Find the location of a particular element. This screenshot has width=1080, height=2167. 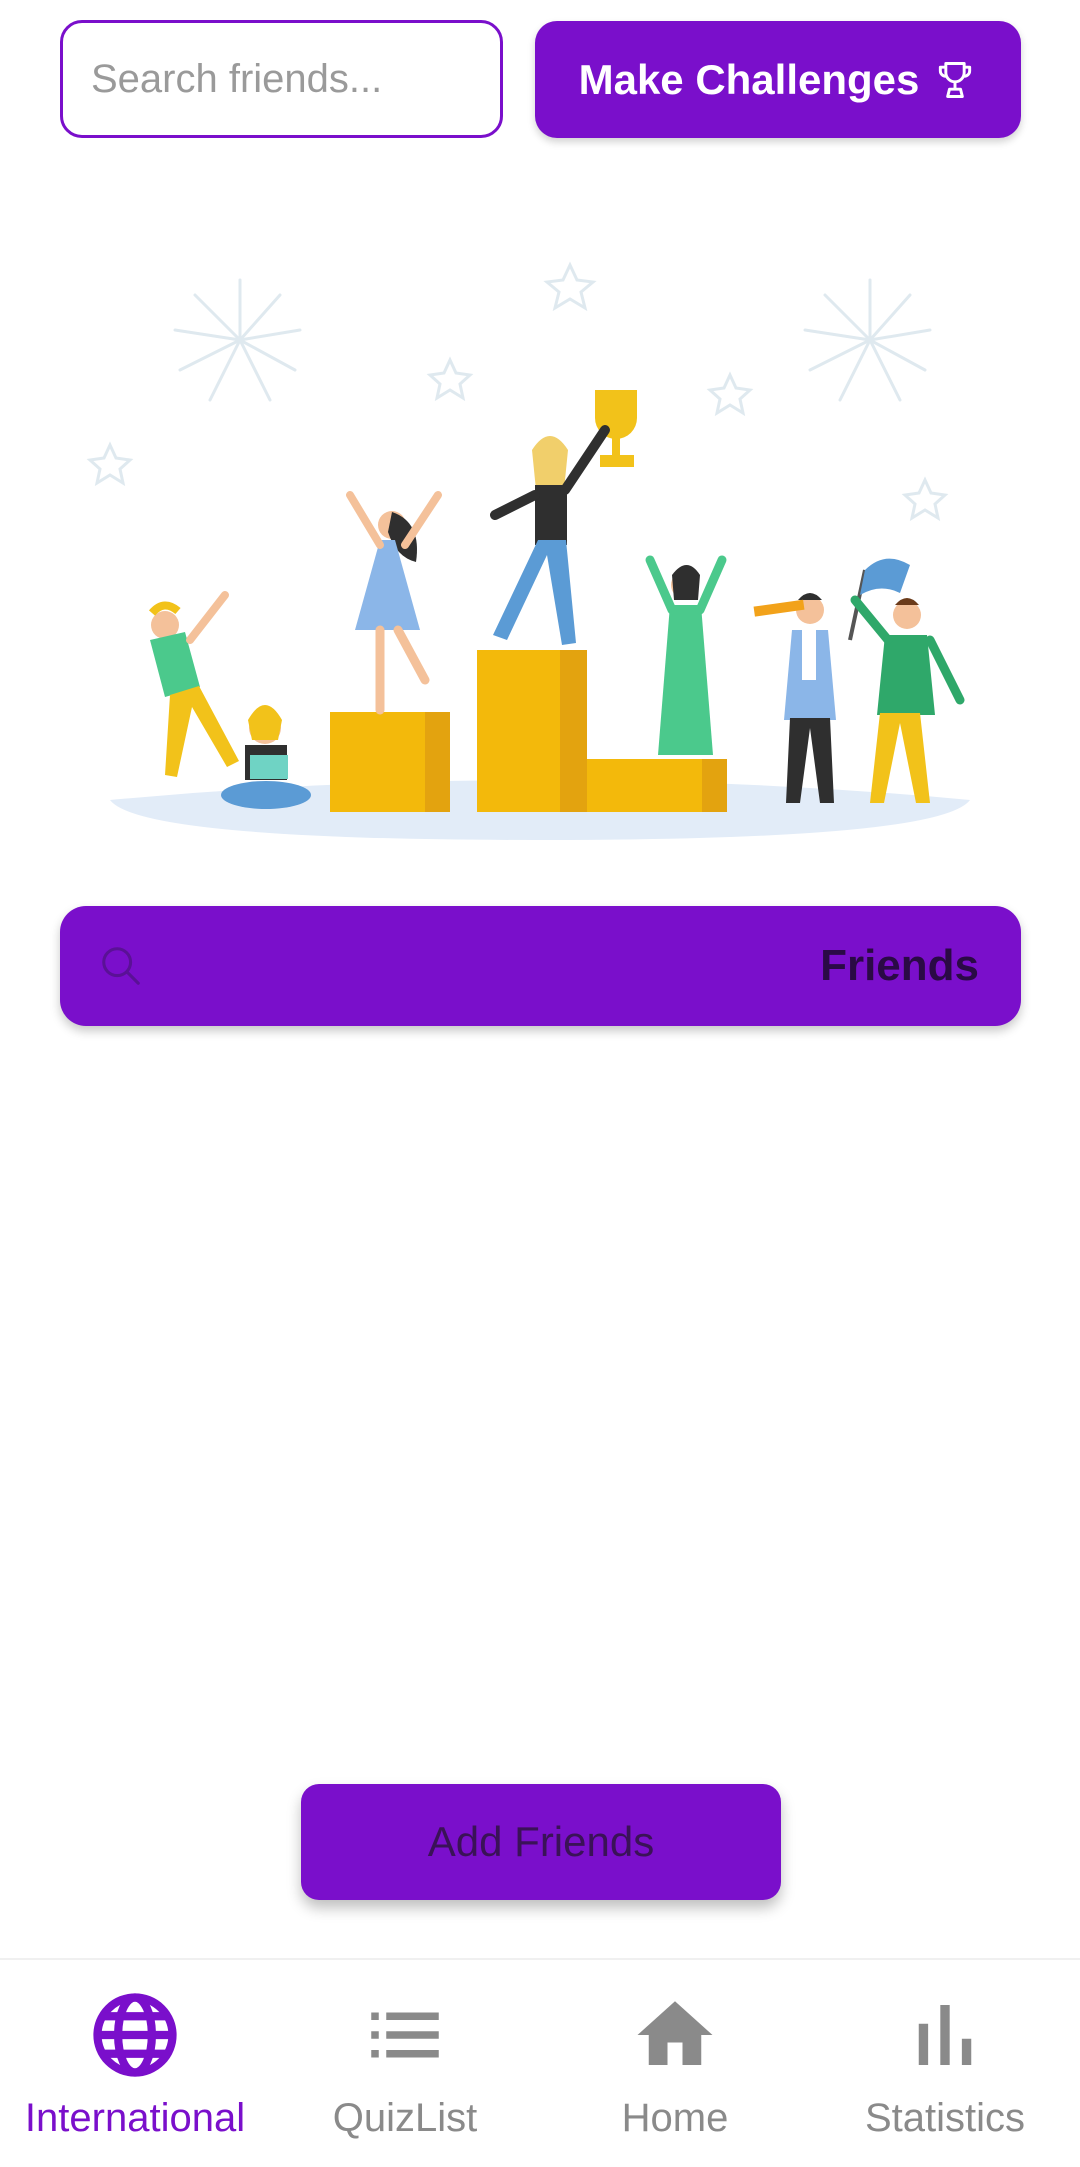

nav-item-international: International is located at coordinates (135, 2063).